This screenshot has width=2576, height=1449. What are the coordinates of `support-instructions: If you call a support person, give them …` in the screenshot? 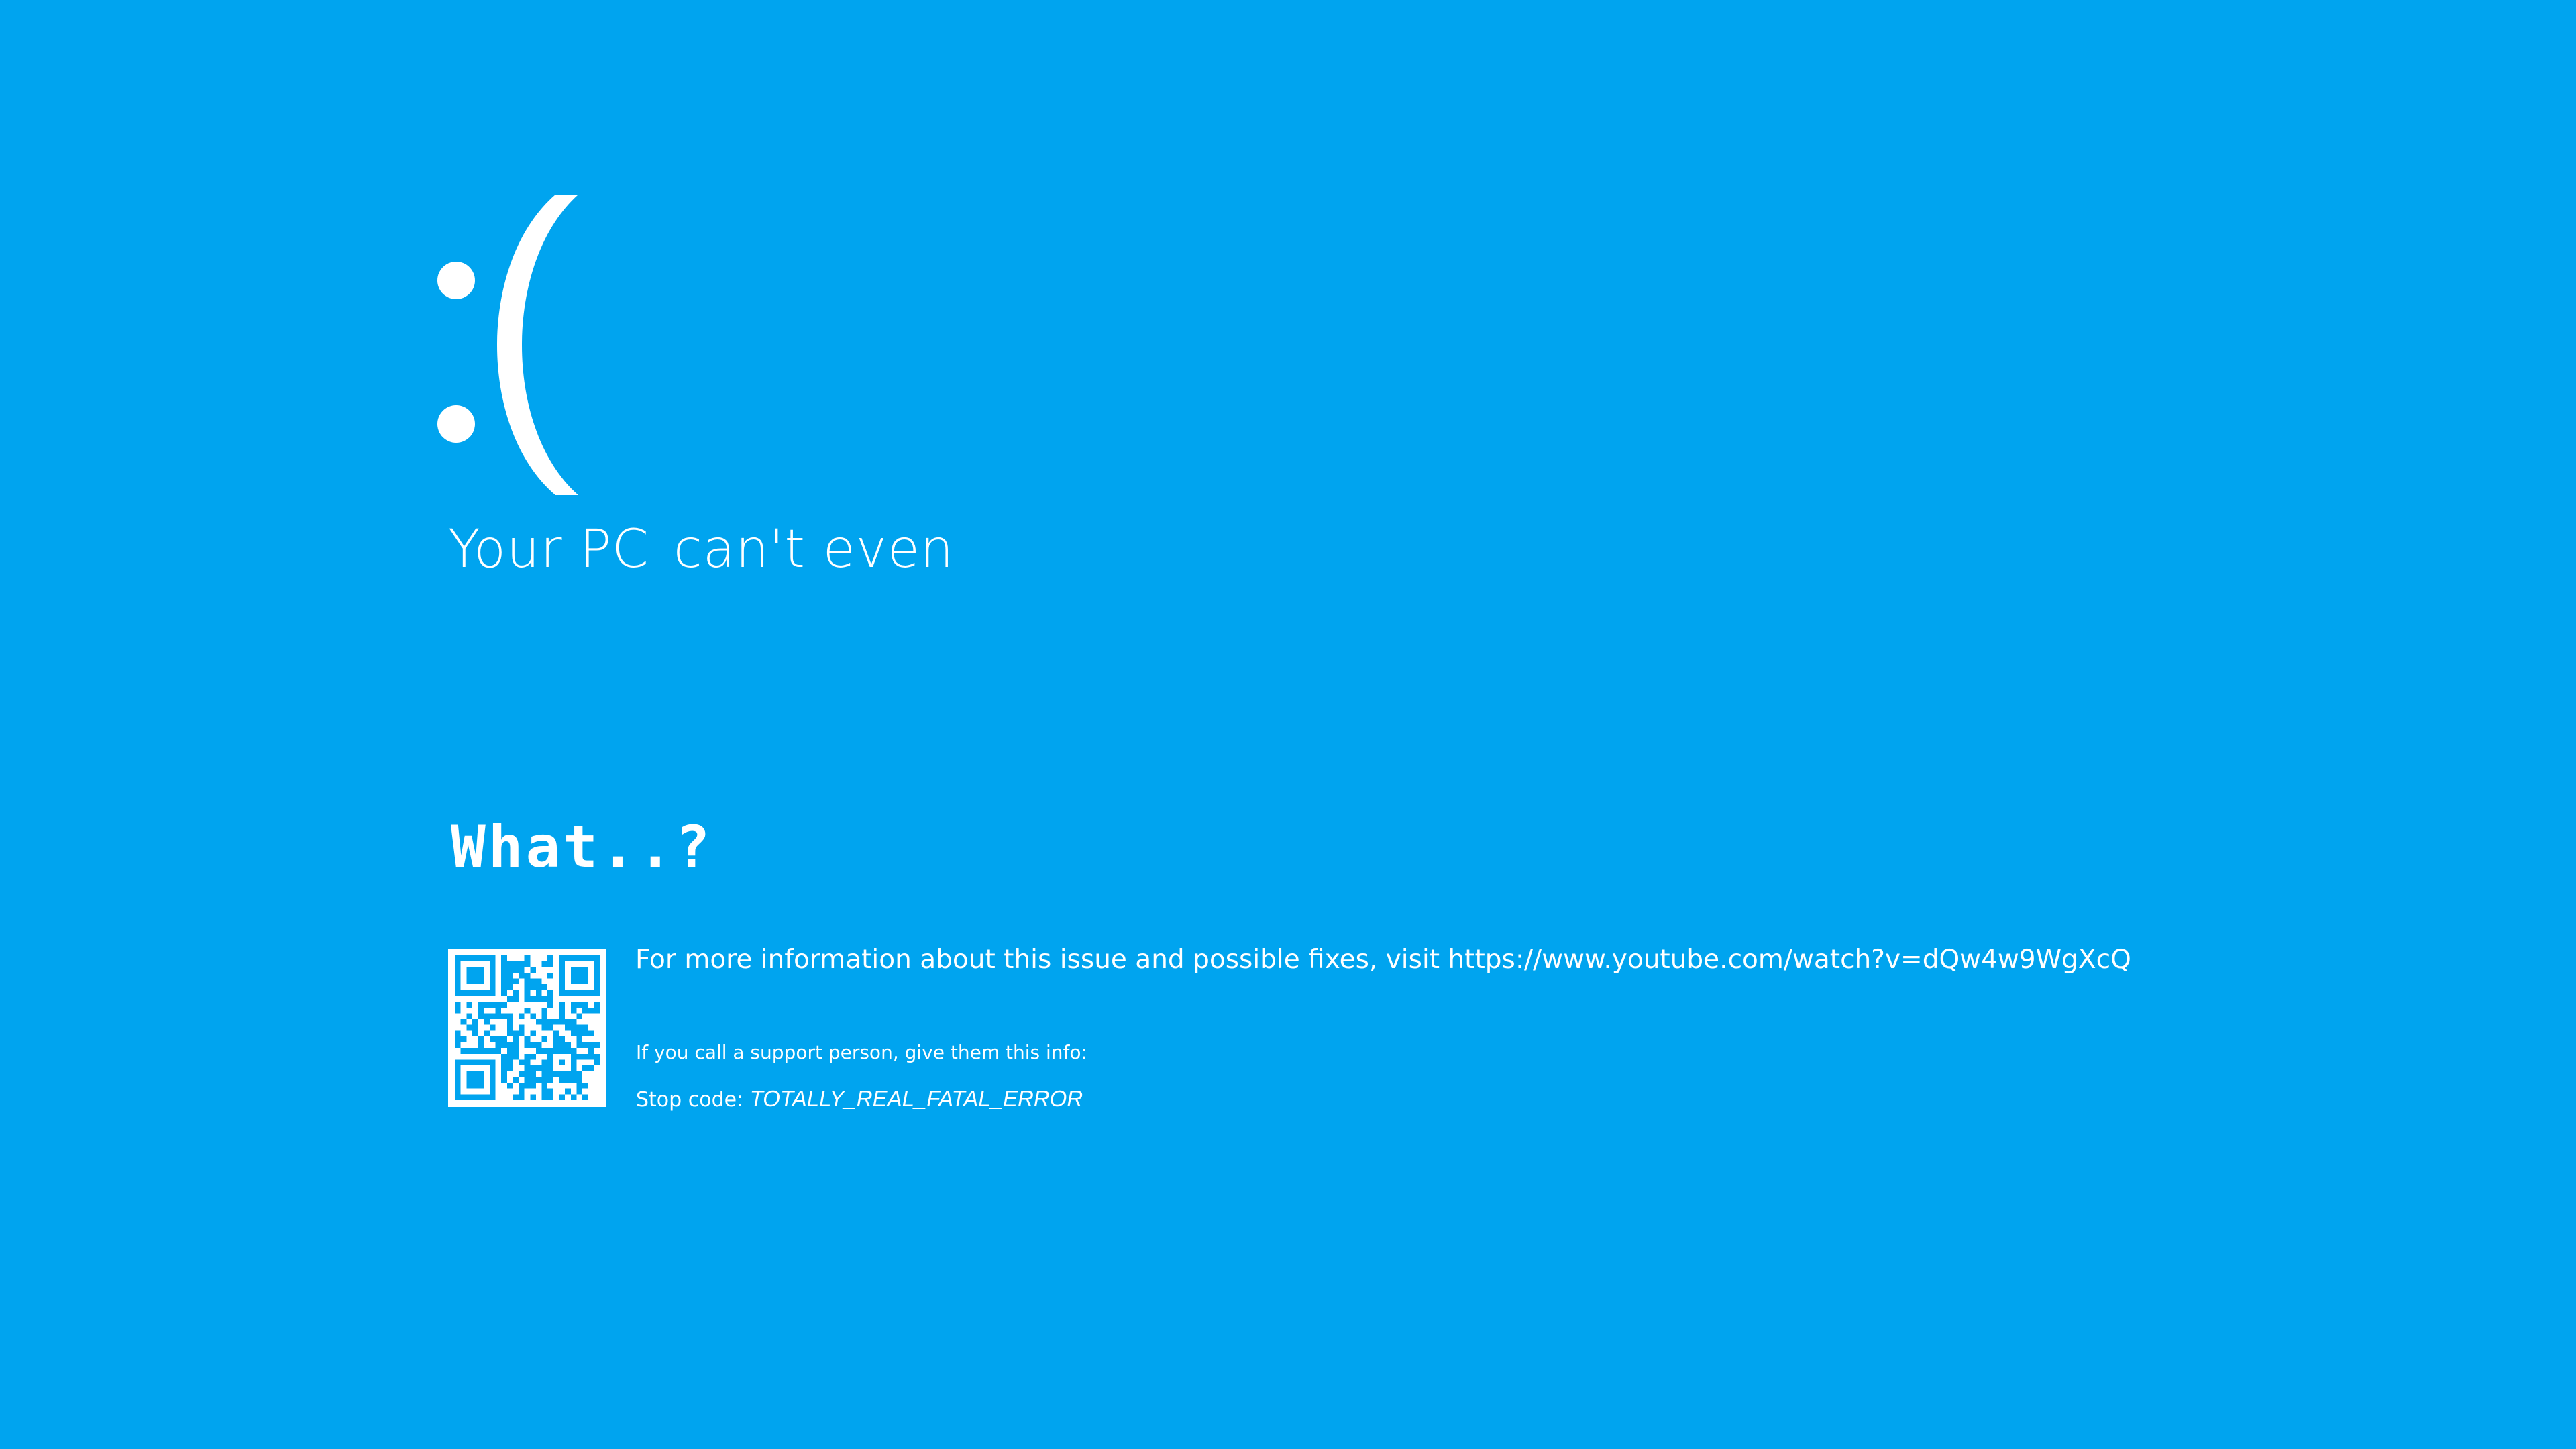 It's located at (861, 1052).